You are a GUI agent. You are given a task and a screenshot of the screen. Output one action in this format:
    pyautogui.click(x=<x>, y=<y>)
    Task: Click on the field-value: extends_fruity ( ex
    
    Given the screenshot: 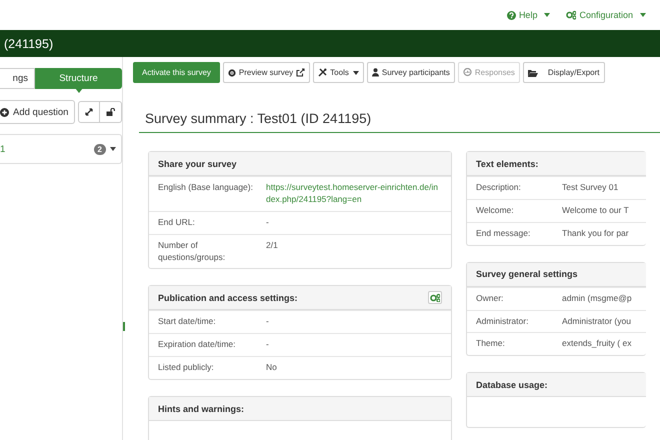 What is the action you would take?
    pyautogui.click(x=597, y=344)
    